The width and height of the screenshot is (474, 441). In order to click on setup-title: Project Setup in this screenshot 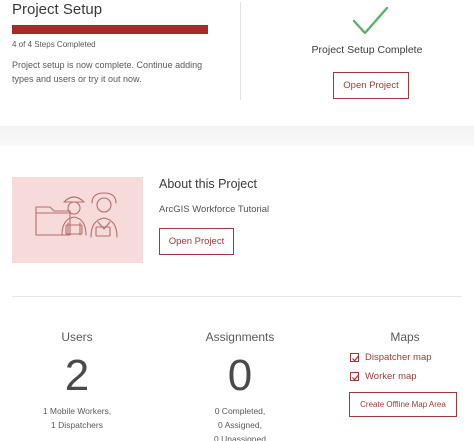, I will do `click(57, 9)`.